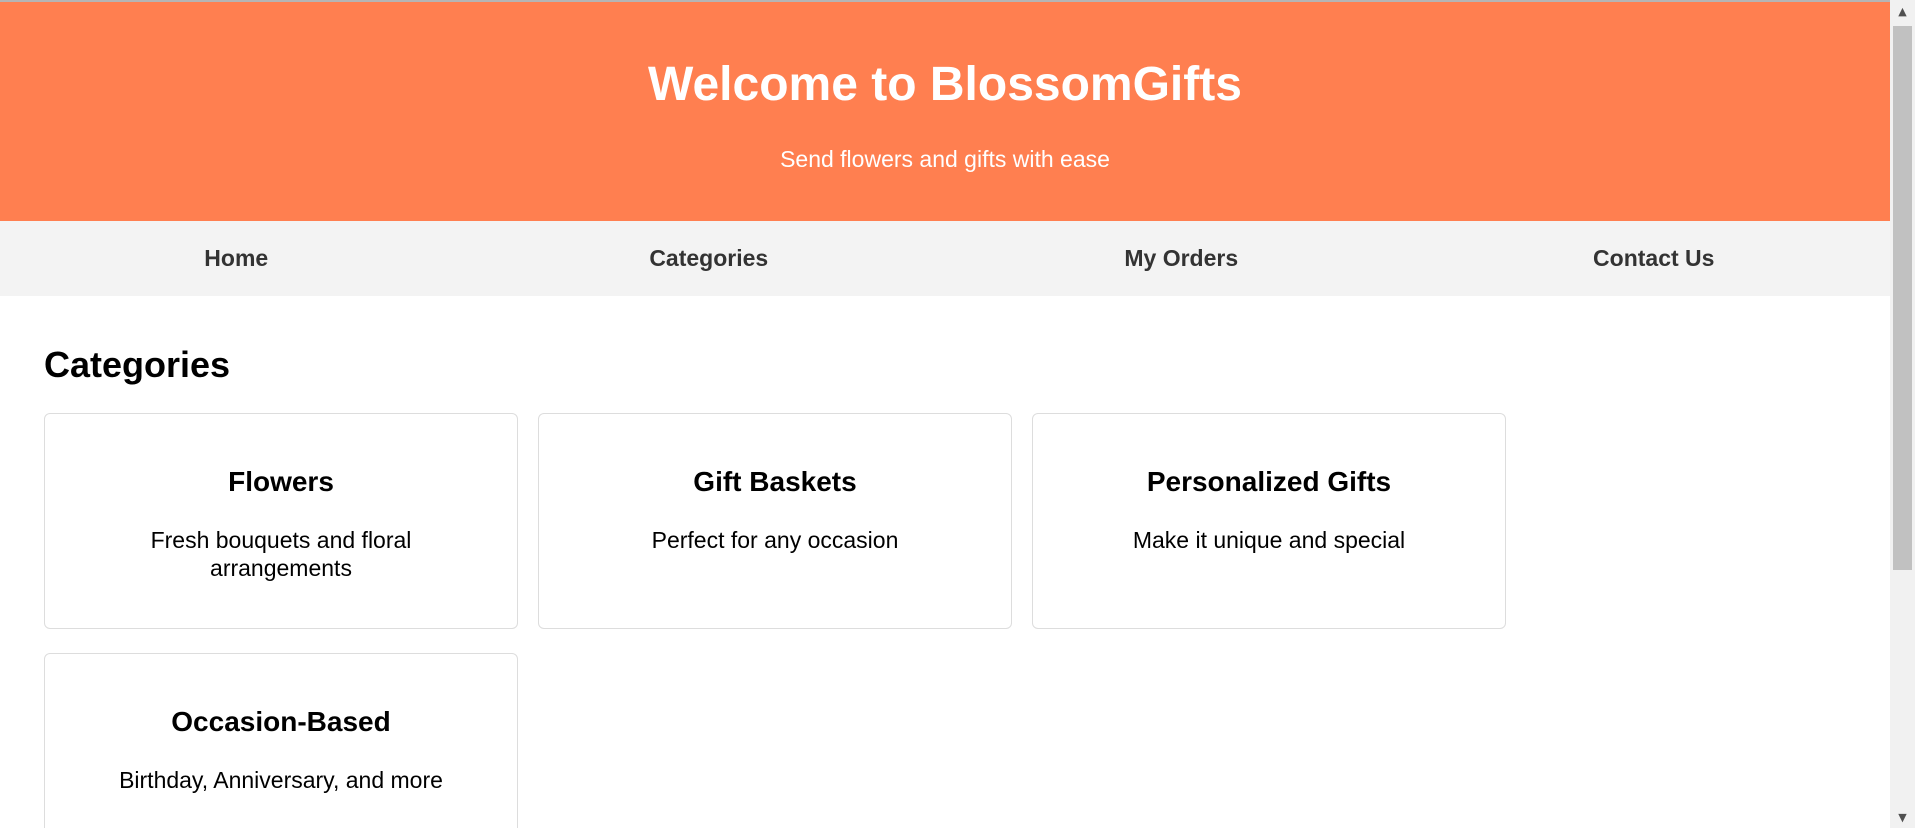 This screenshot has height=828, width=1915. Describe the element at coordinates (945, 84) in the screenshot. I see `site-title: Welcome to BlossomGifts` at that location.